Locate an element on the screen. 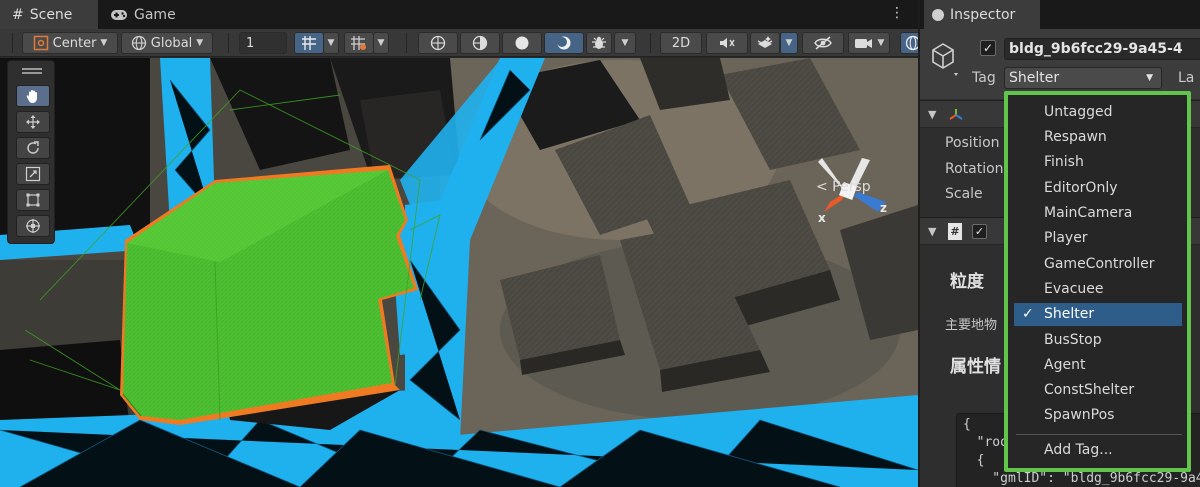  granularity-heading: 粒度 is located at coordinates (967, 282).